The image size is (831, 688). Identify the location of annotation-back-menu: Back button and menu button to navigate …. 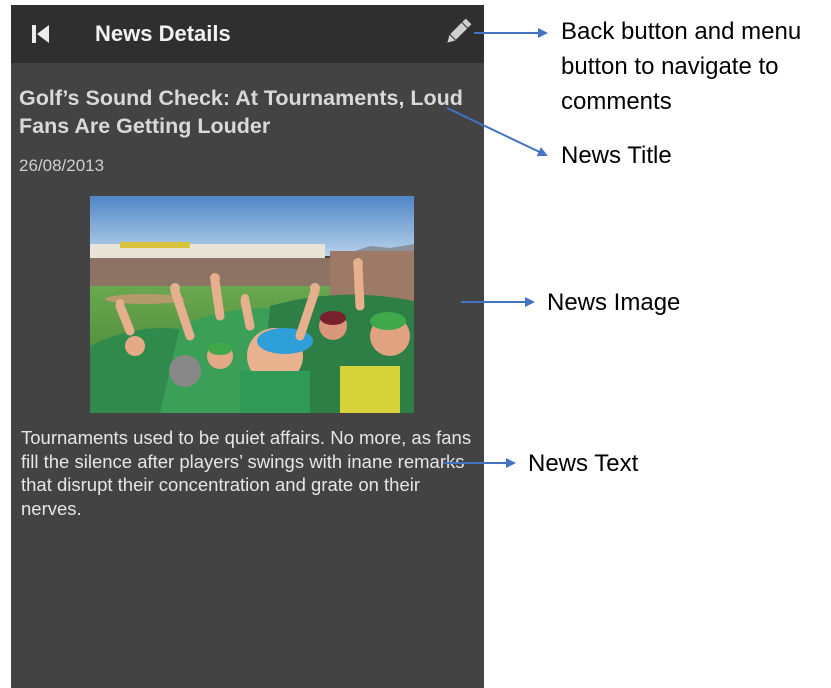
(681, 66).